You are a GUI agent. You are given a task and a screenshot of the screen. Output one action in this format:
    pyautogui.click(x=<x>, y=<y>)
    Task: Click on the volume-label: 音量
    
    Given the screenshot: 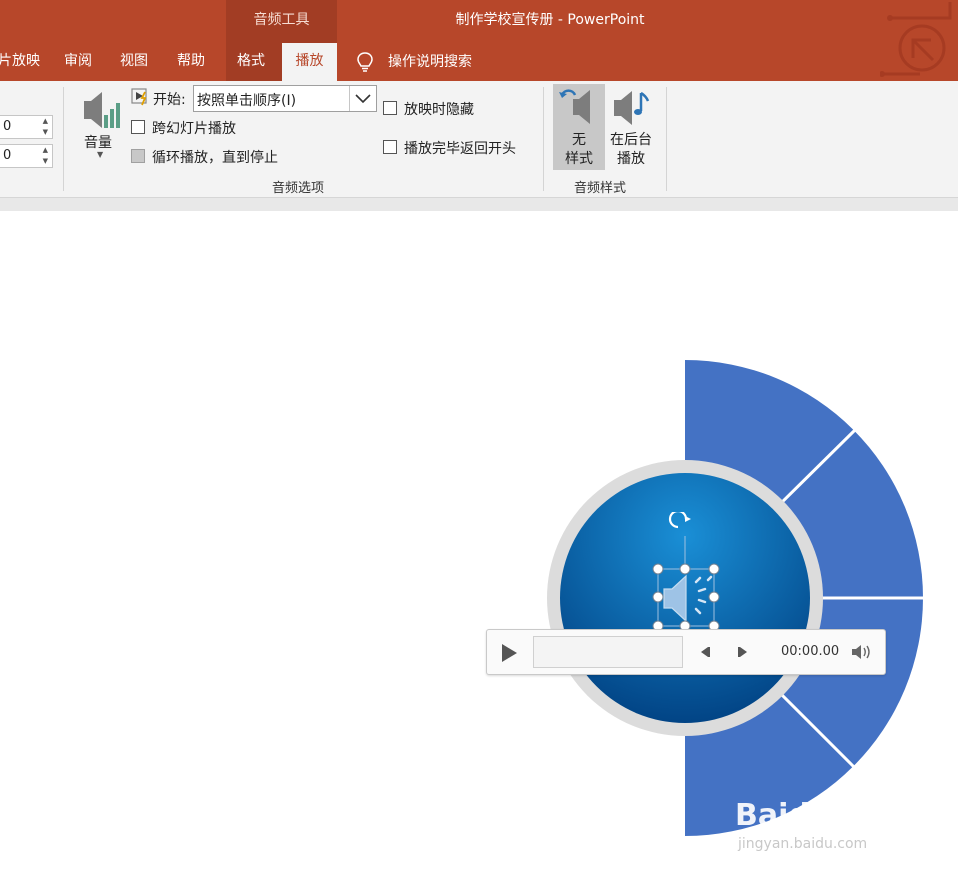 What is the action you would take?
    pyautogui.click(x=98, y=143)
    